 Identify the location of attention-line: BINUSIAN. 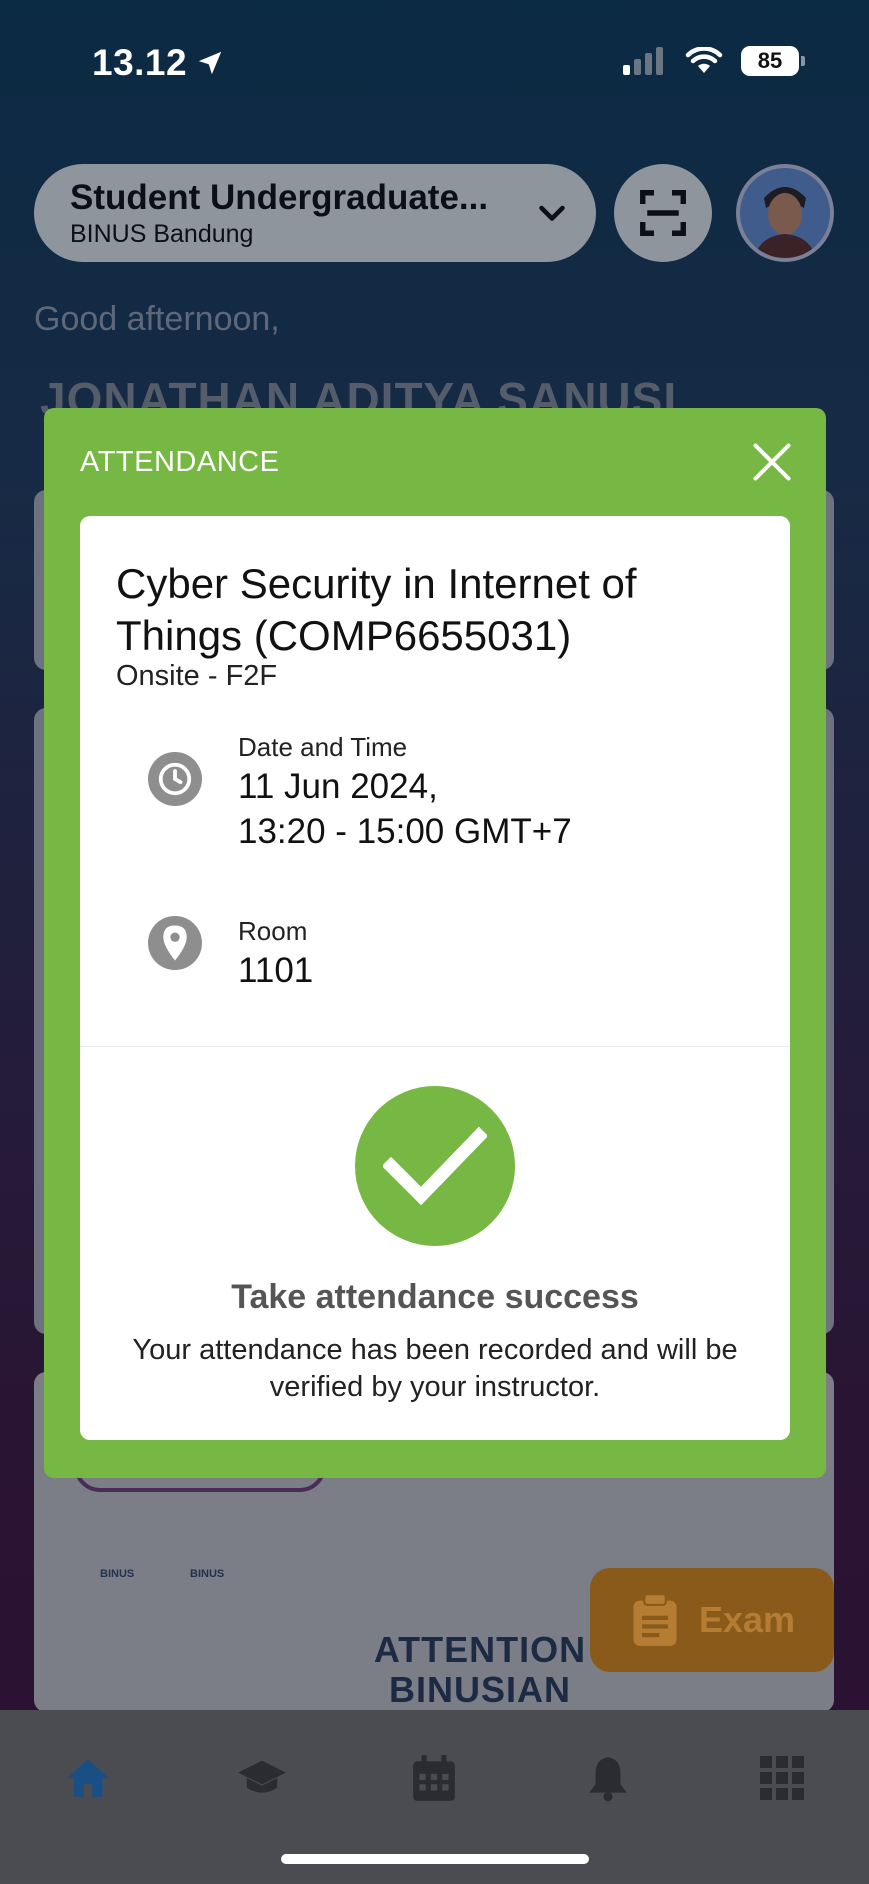
(479, 1689).